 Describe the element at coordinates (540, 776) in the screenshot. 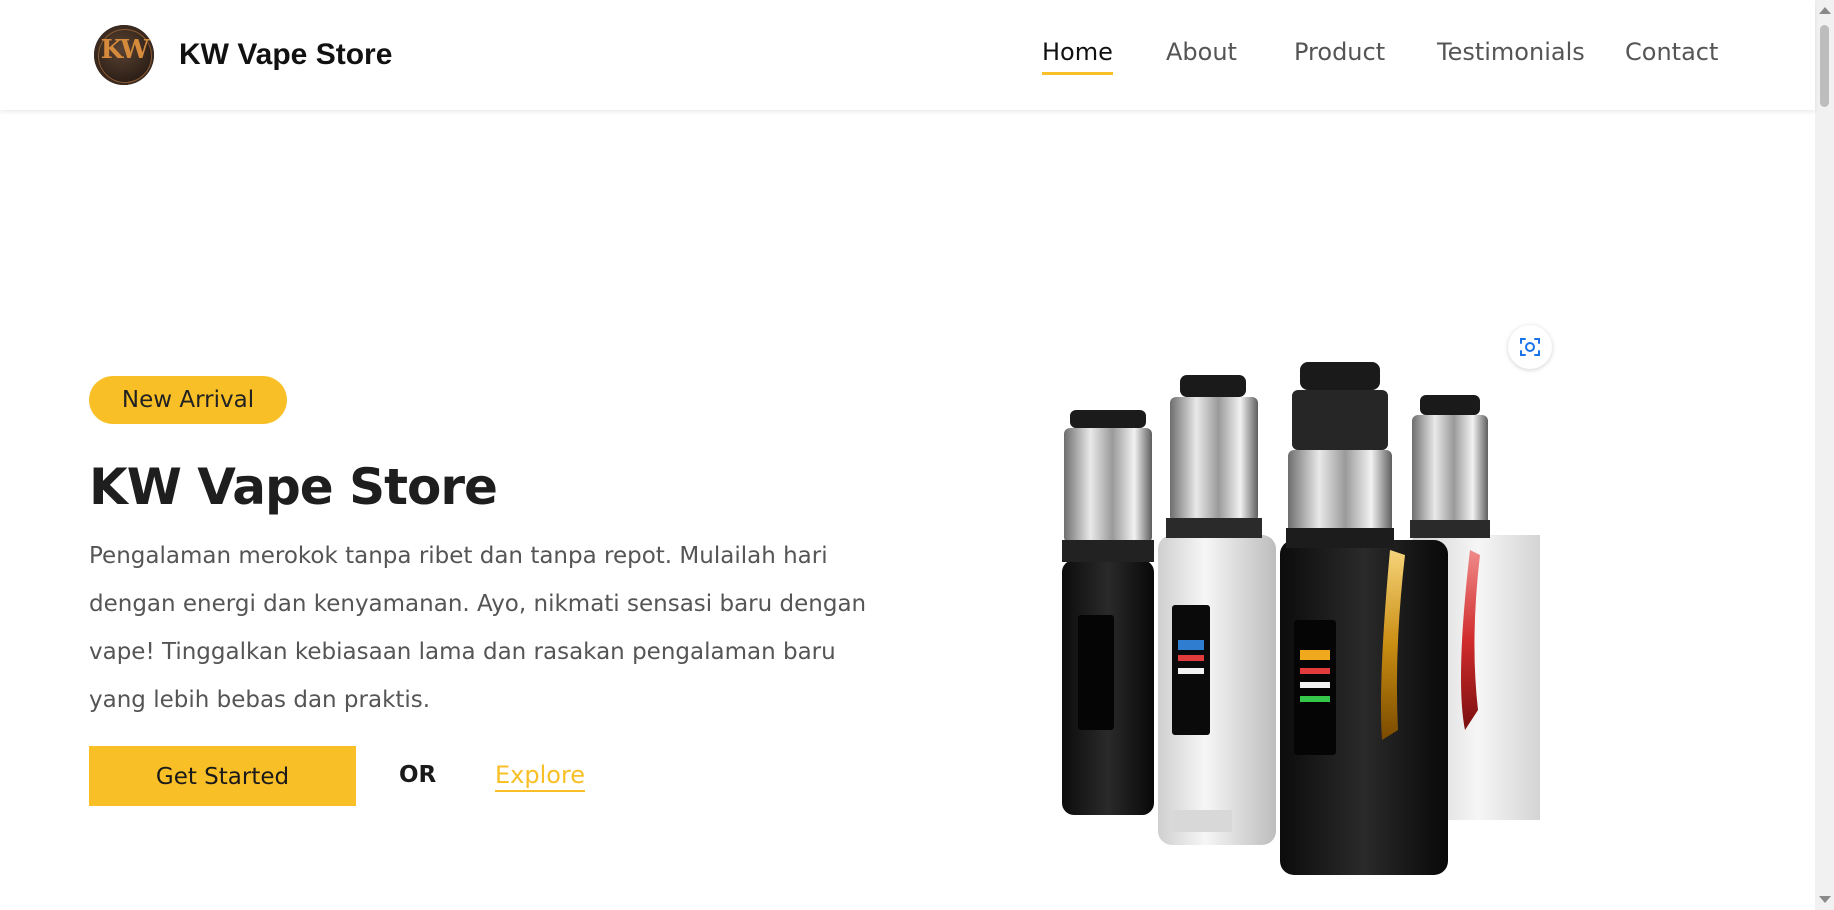

I see `explore-link: Explore` at that location.